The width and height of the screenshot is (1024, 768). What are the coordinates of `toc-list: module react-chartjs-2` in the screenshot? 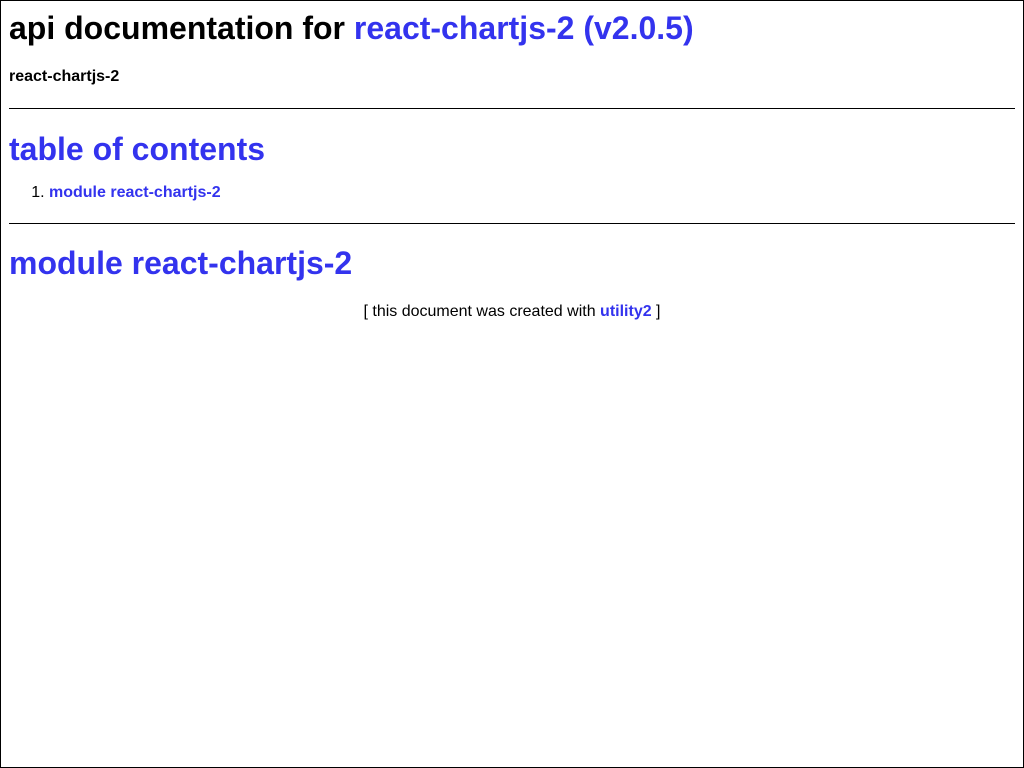 It's located at (512, 193).